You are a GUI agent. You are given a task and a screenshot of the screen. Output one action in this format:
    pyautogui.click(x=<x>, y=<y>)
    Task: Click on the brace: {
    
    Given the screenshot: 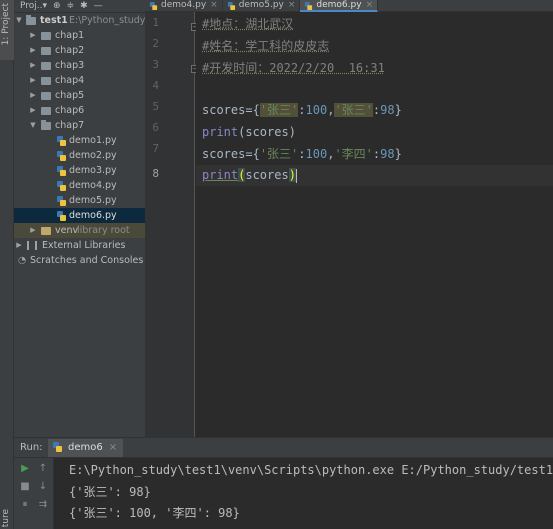 What is the action you would take?
    pyautogui.click(x=256, y=154)
    